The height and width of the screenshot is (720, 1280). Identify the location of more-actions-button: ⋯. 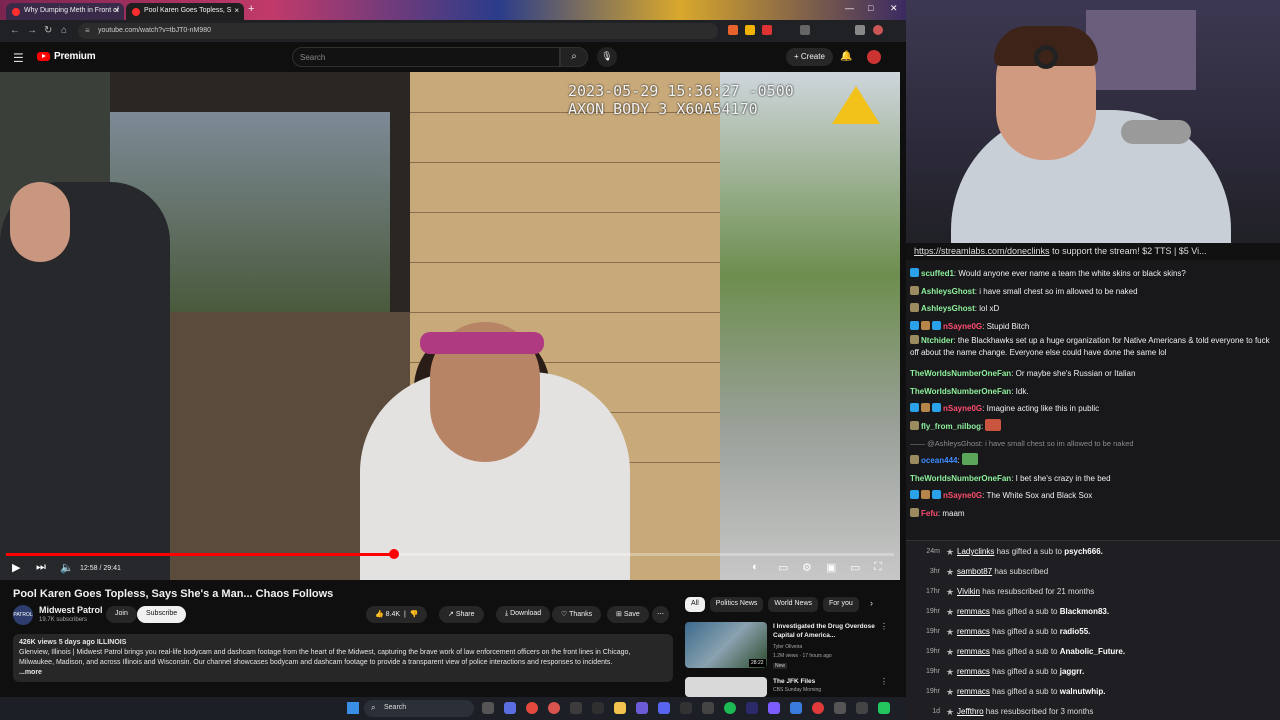
(660, 614).